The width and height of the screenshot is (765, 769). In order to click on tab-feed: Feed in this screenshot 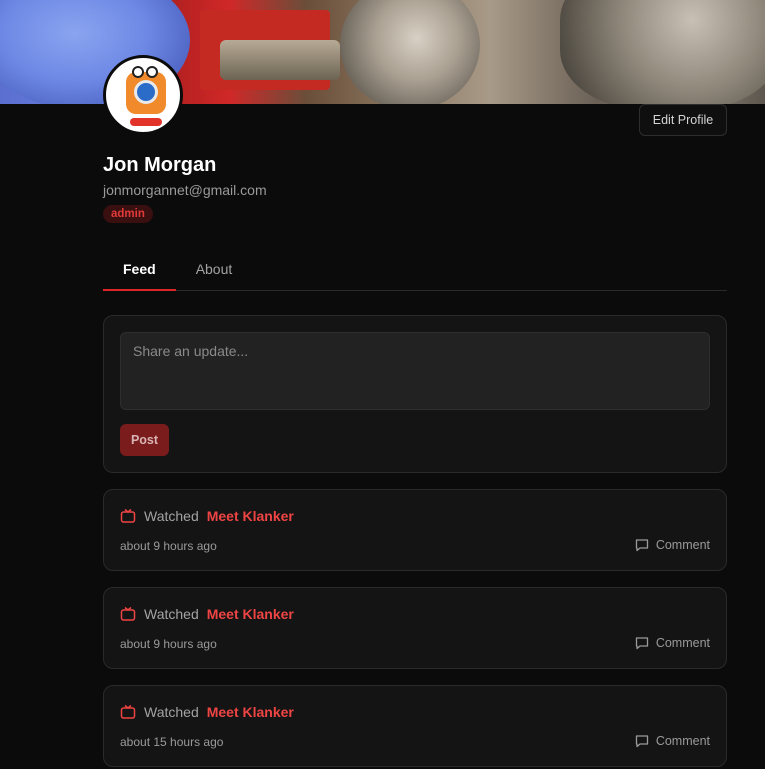, I will do `click(139, 269)`.